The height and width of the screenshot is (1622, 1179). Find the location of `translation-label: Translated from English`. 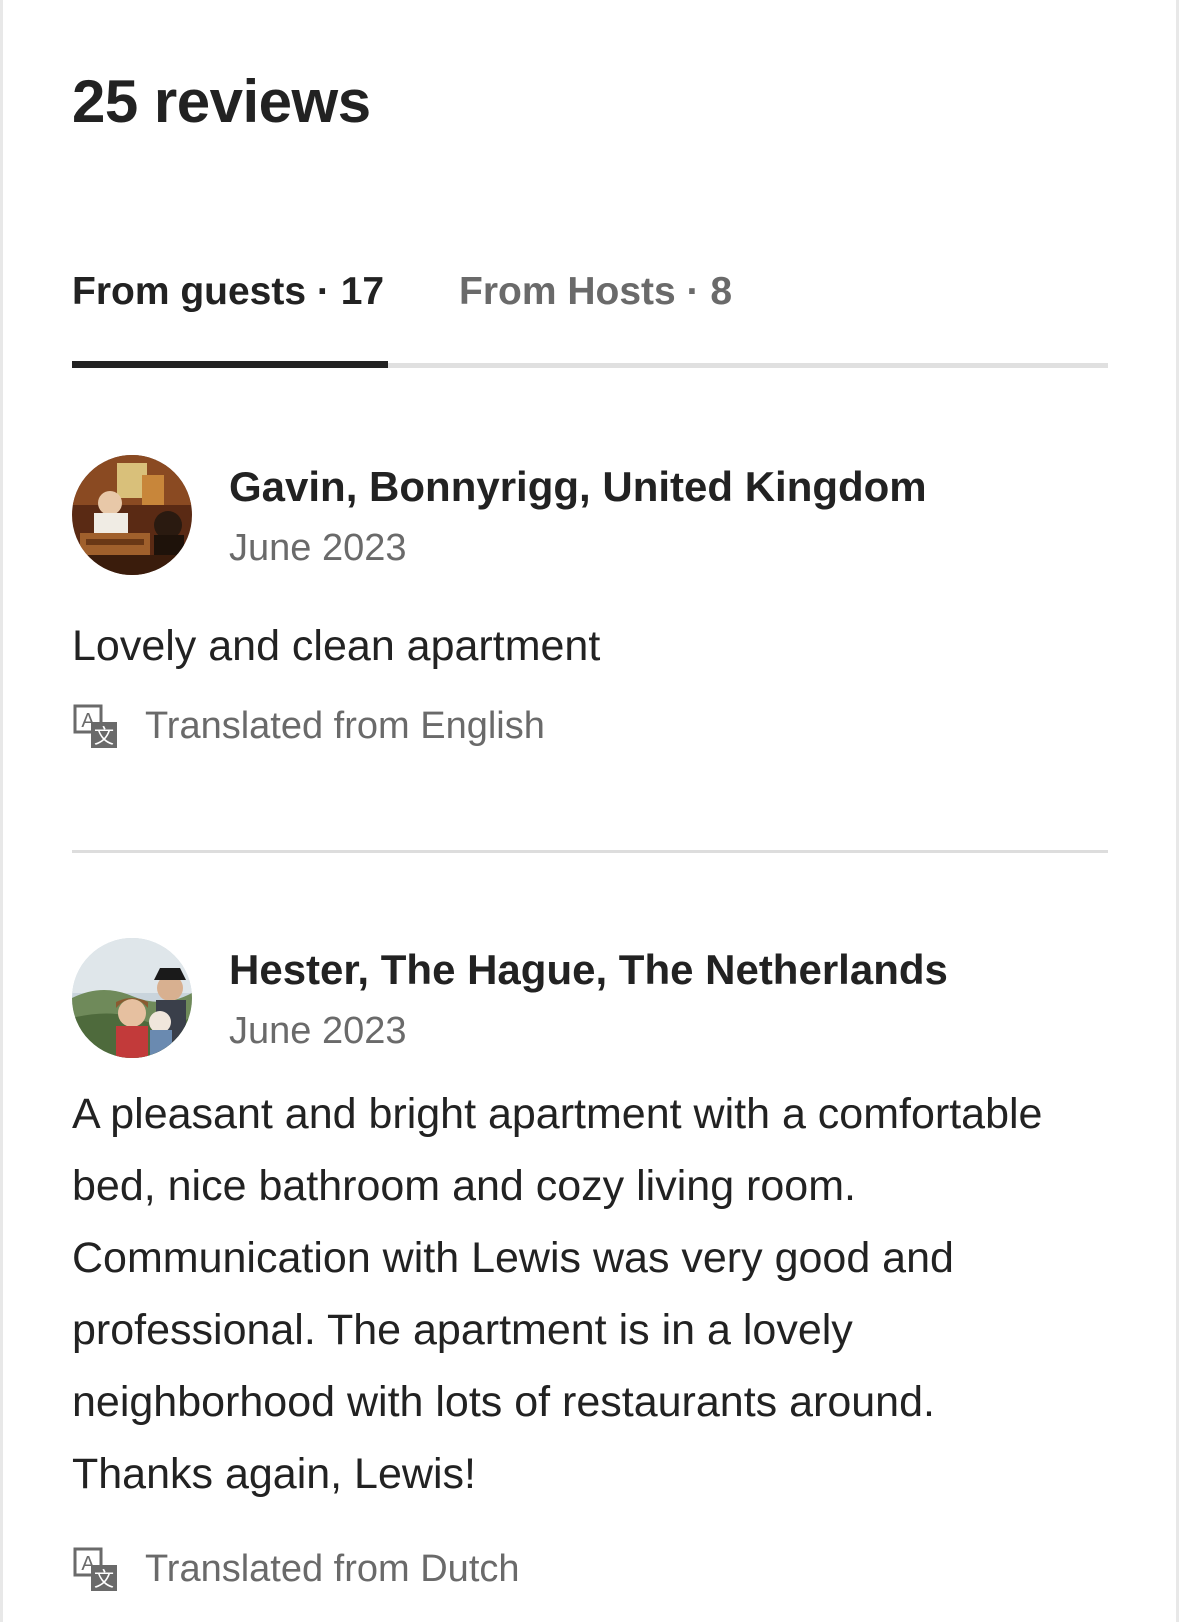

translation-label: Translated from English is located at coordinates (345, 726).